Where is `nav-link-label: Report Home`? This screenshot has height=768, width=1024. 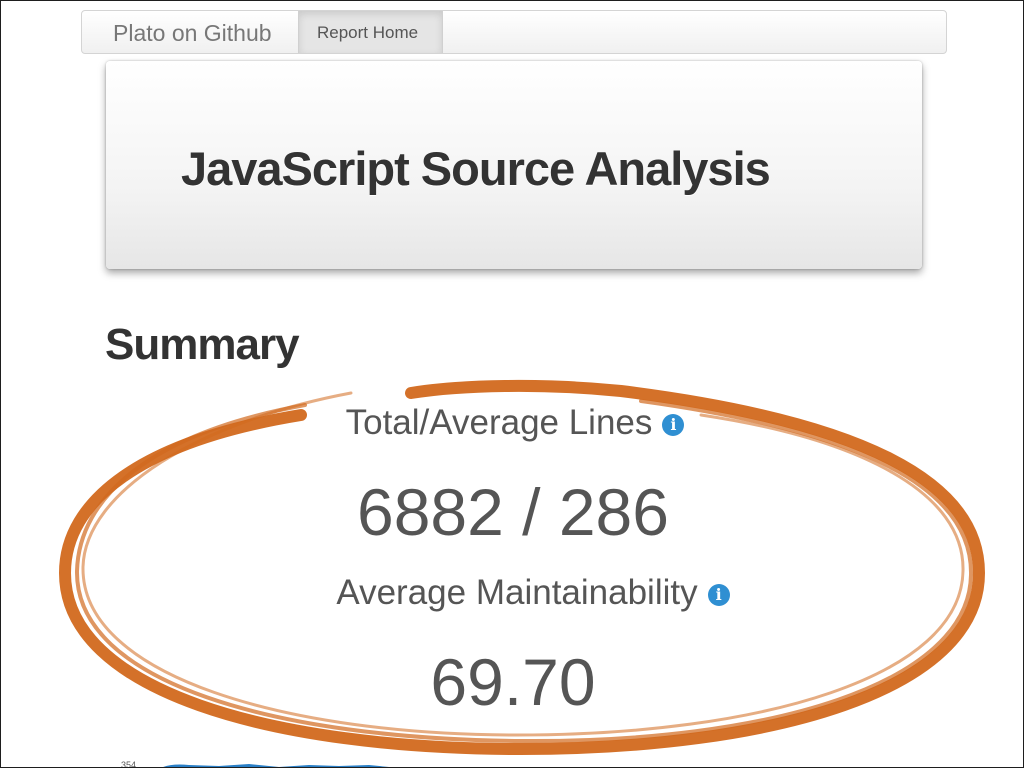
nav-link-label: Report Home is located at coordinates (368, 32).